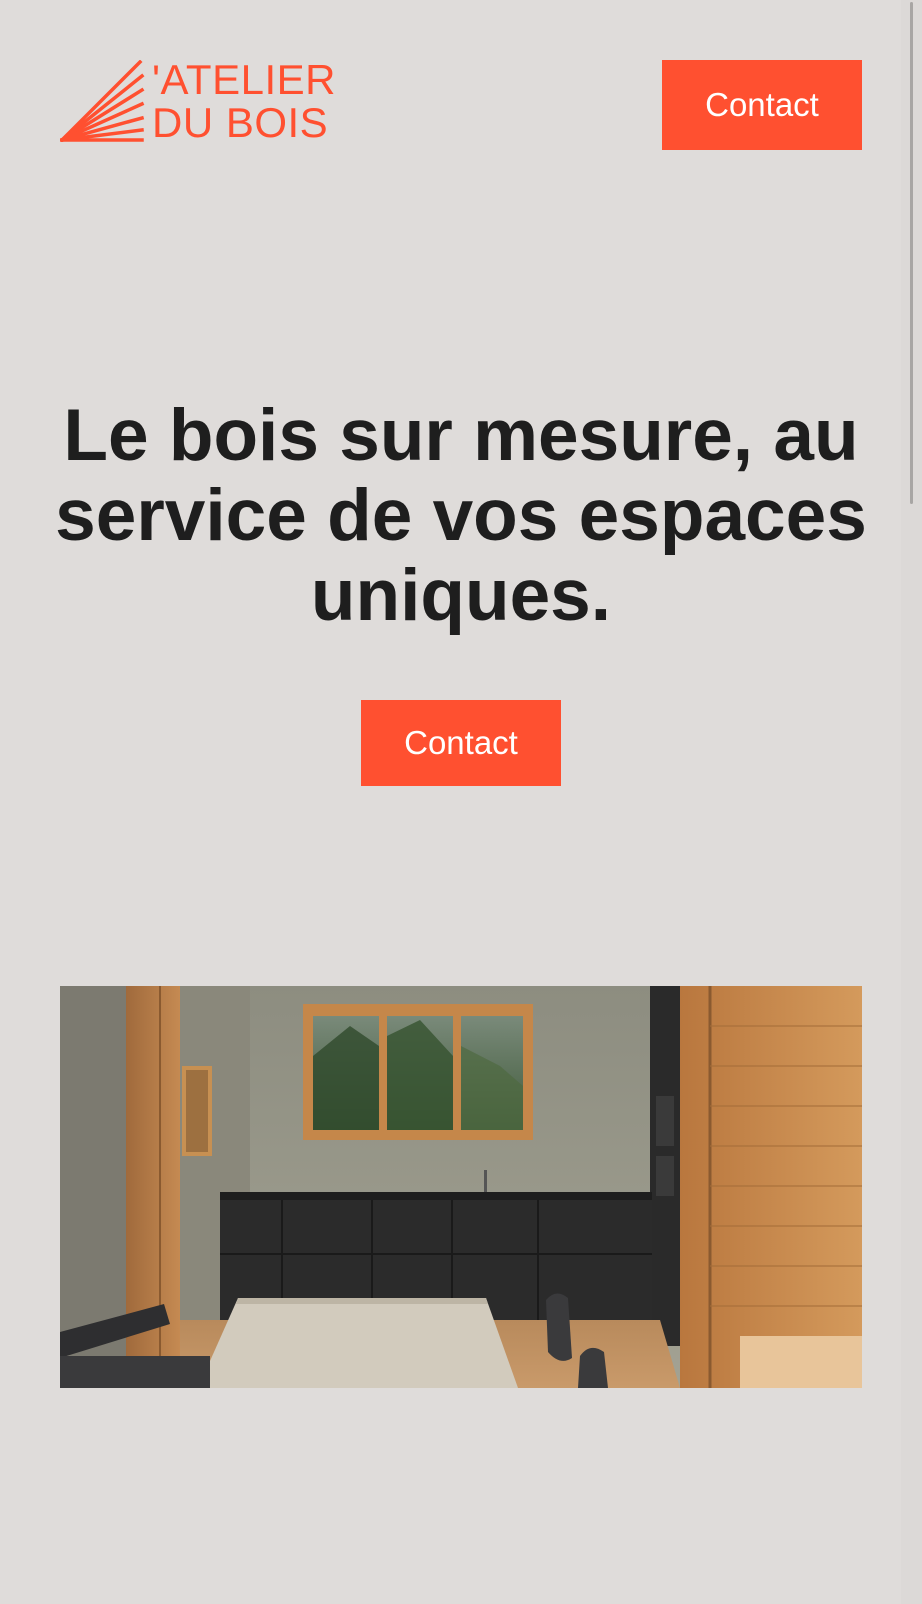  I want to click on logo-line-2: DU BOIS, so click(240, 122).